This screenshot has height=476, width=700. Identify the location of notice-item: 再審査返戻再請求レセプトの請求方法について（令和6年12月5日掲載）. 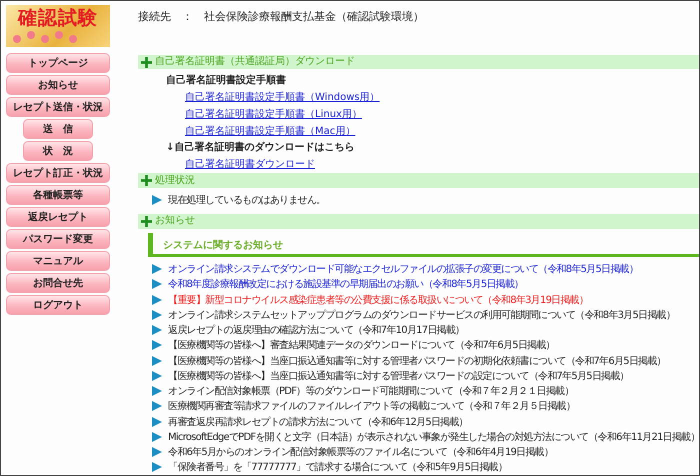
(318, 422).